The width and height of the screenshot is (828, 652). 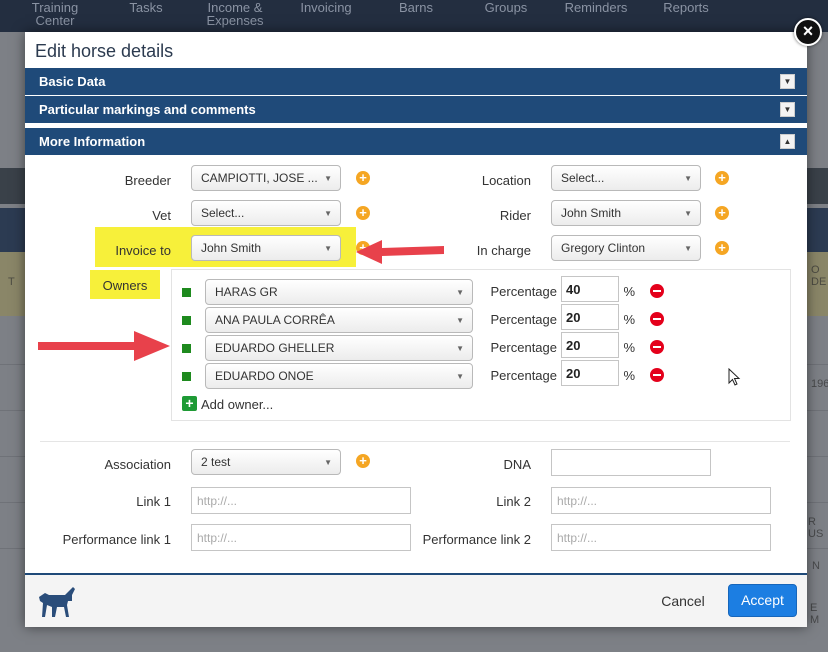 What do you see at coordinates (146, 7) in the screenshot?
I see `nav-tasks: Tasks` at bounding box center [146, 7].